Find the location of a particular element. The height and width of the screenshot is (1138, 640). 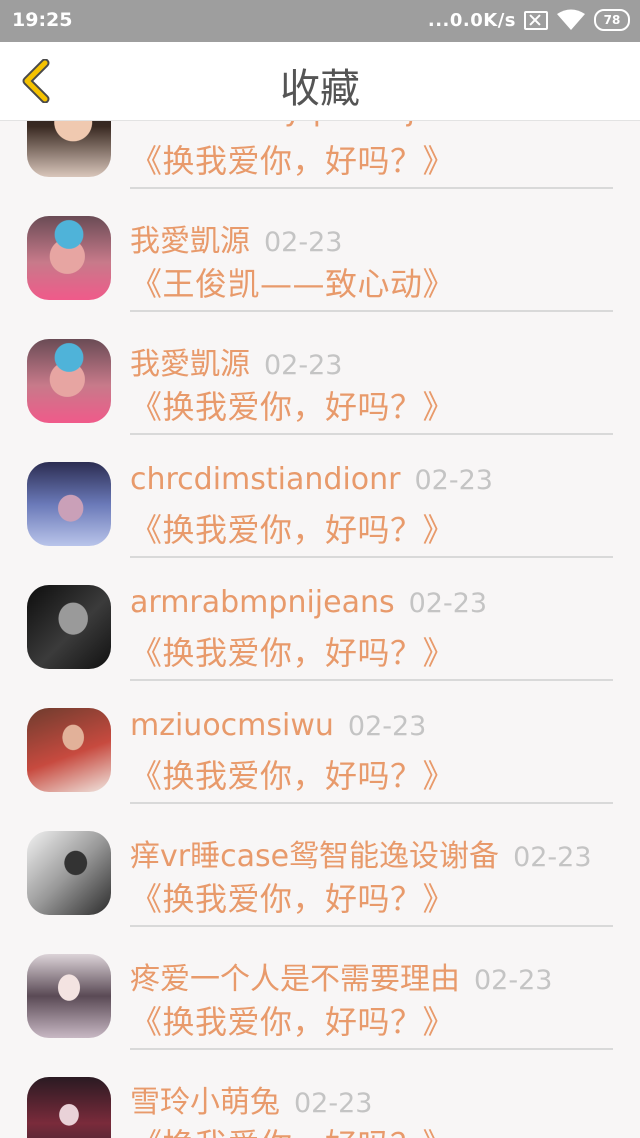

list-item: mziuocmsiwu 02-23 《换我爱你，好吗？》 is located at coordinates (320, 742).